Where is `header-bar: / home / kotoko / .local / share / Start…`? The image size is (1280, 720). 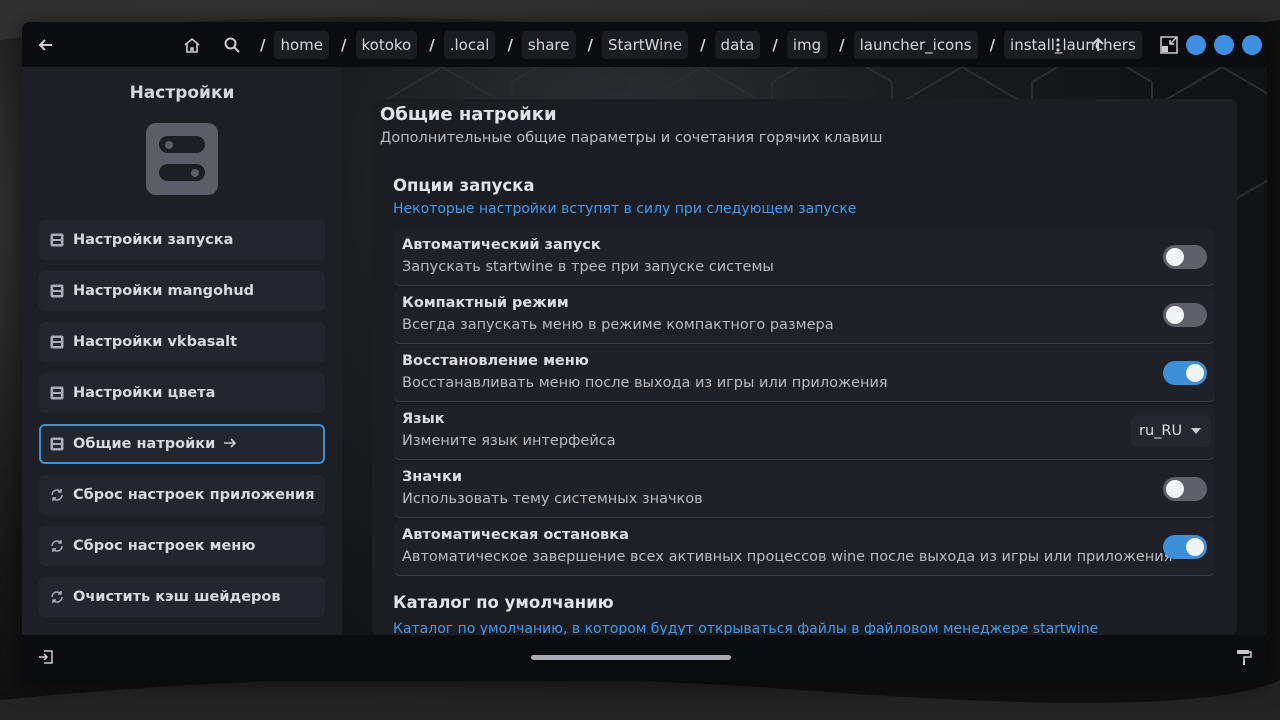
header-bar: / home / kotoko / .local / share / Start… is located at coordinates (644, 44).